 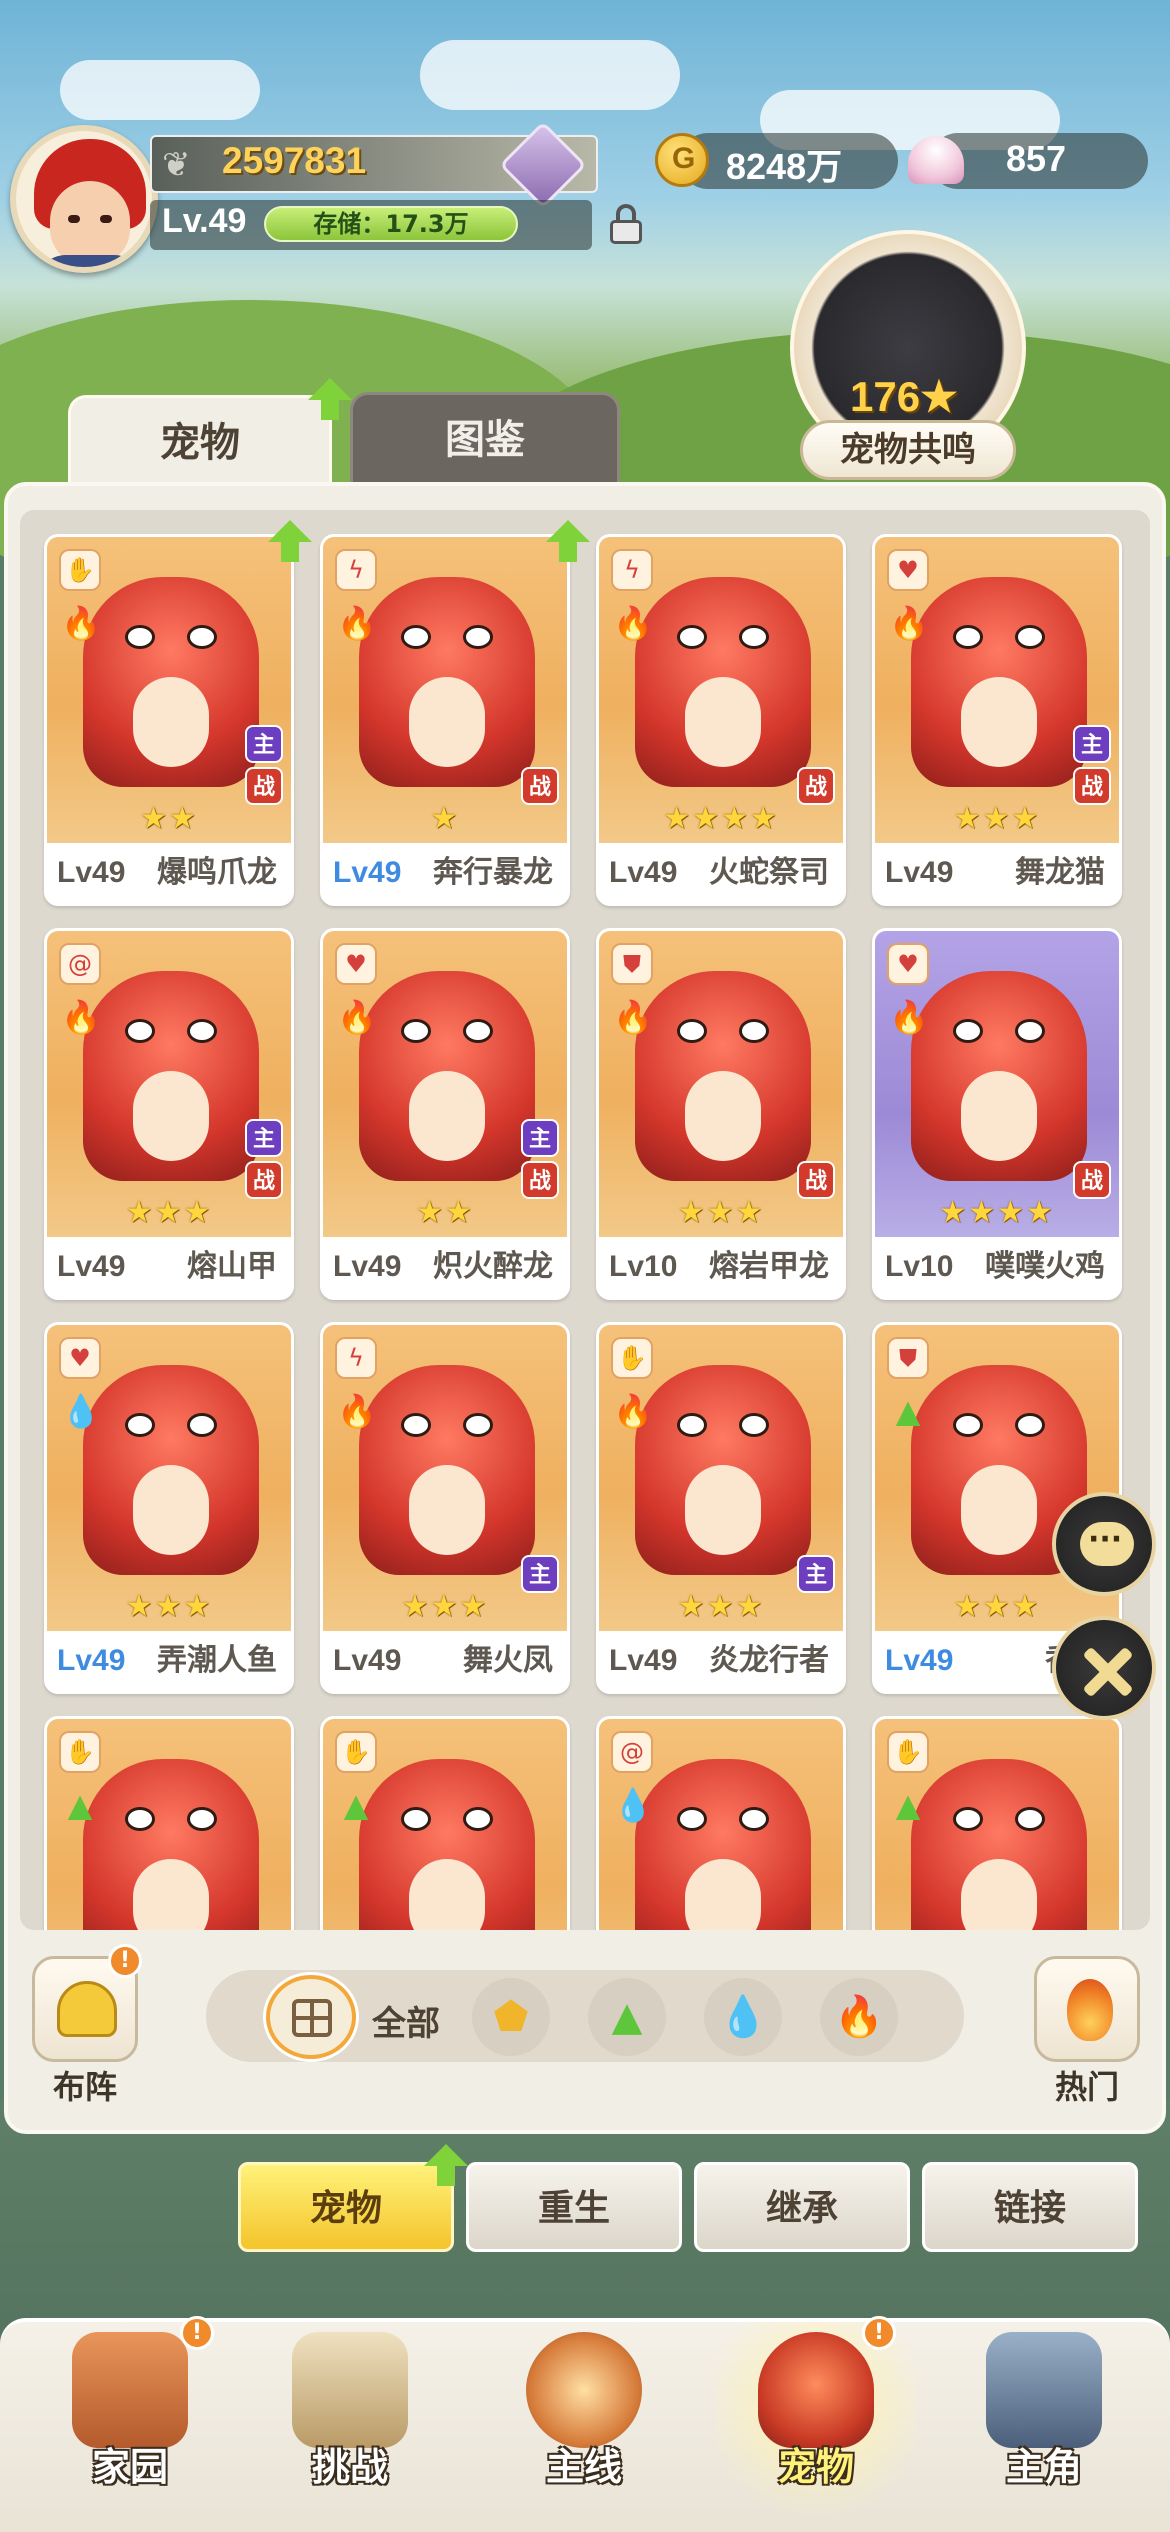 I want to click on player-level: Lv.49, so click(x=204, y=221).